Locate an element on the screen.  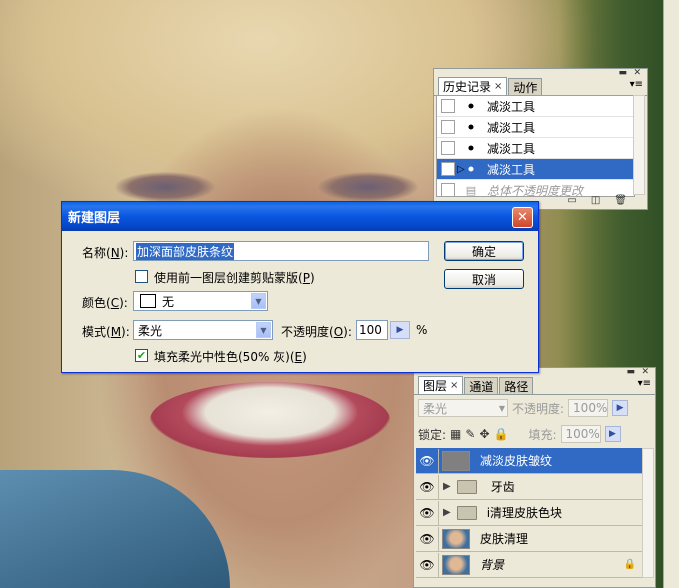
history-scrollbar is located at coordinates (639, 145).